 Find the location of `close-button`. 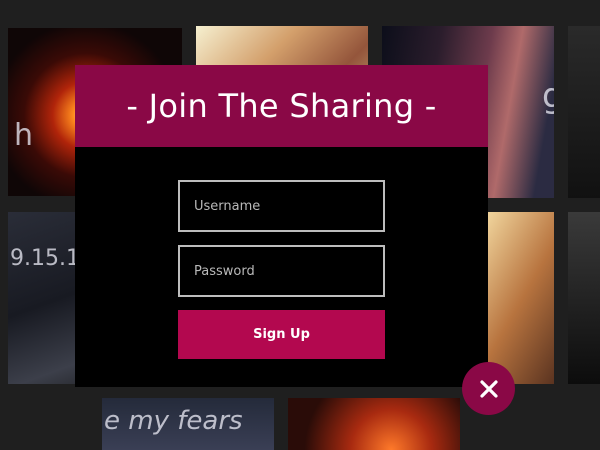

close-button is located at coordinates (488, 388).